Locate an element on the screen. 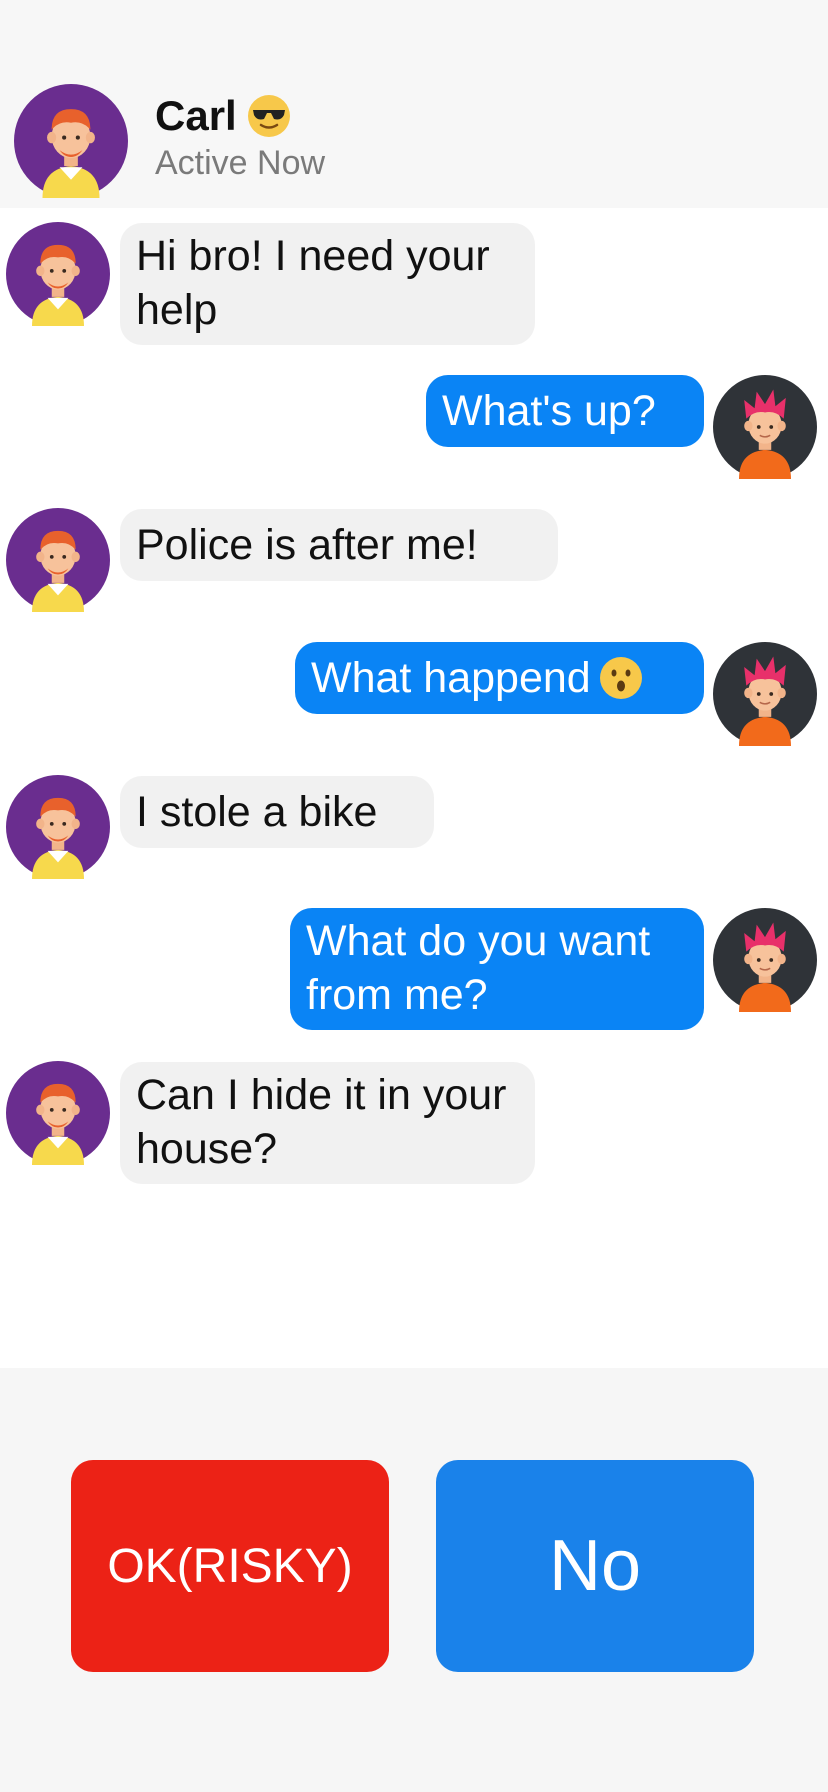  chat-header: Carl Active Now is located at coordinates (414, 104).